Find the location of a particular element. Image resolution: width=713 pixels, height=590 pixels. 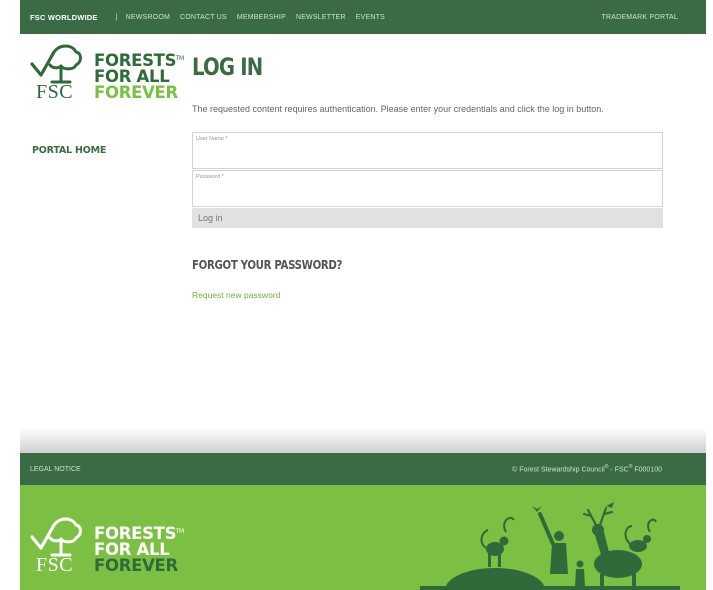

trademark-mark: TM is located at coordinates (180, 58).